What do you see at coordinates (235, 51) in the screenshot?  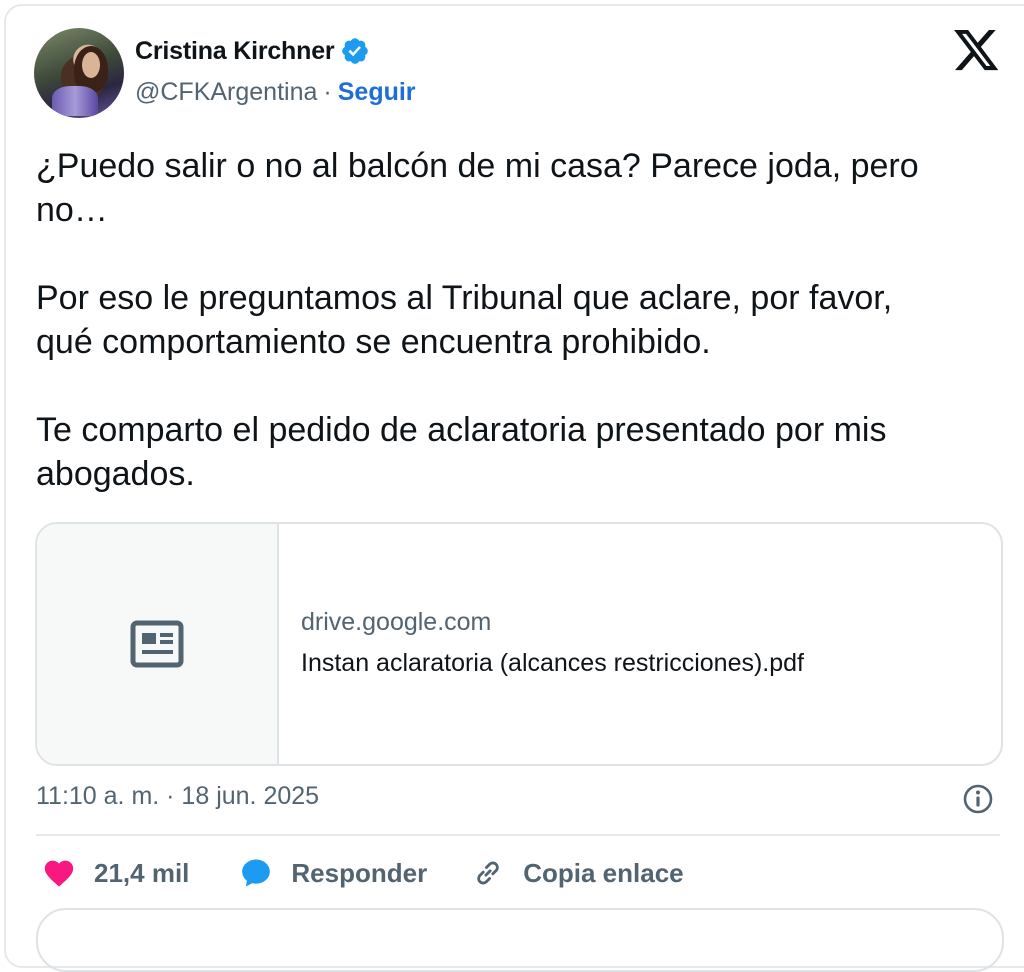 I see `author-display-name: Cristina Kirchner` at bounding box center [235, 51].